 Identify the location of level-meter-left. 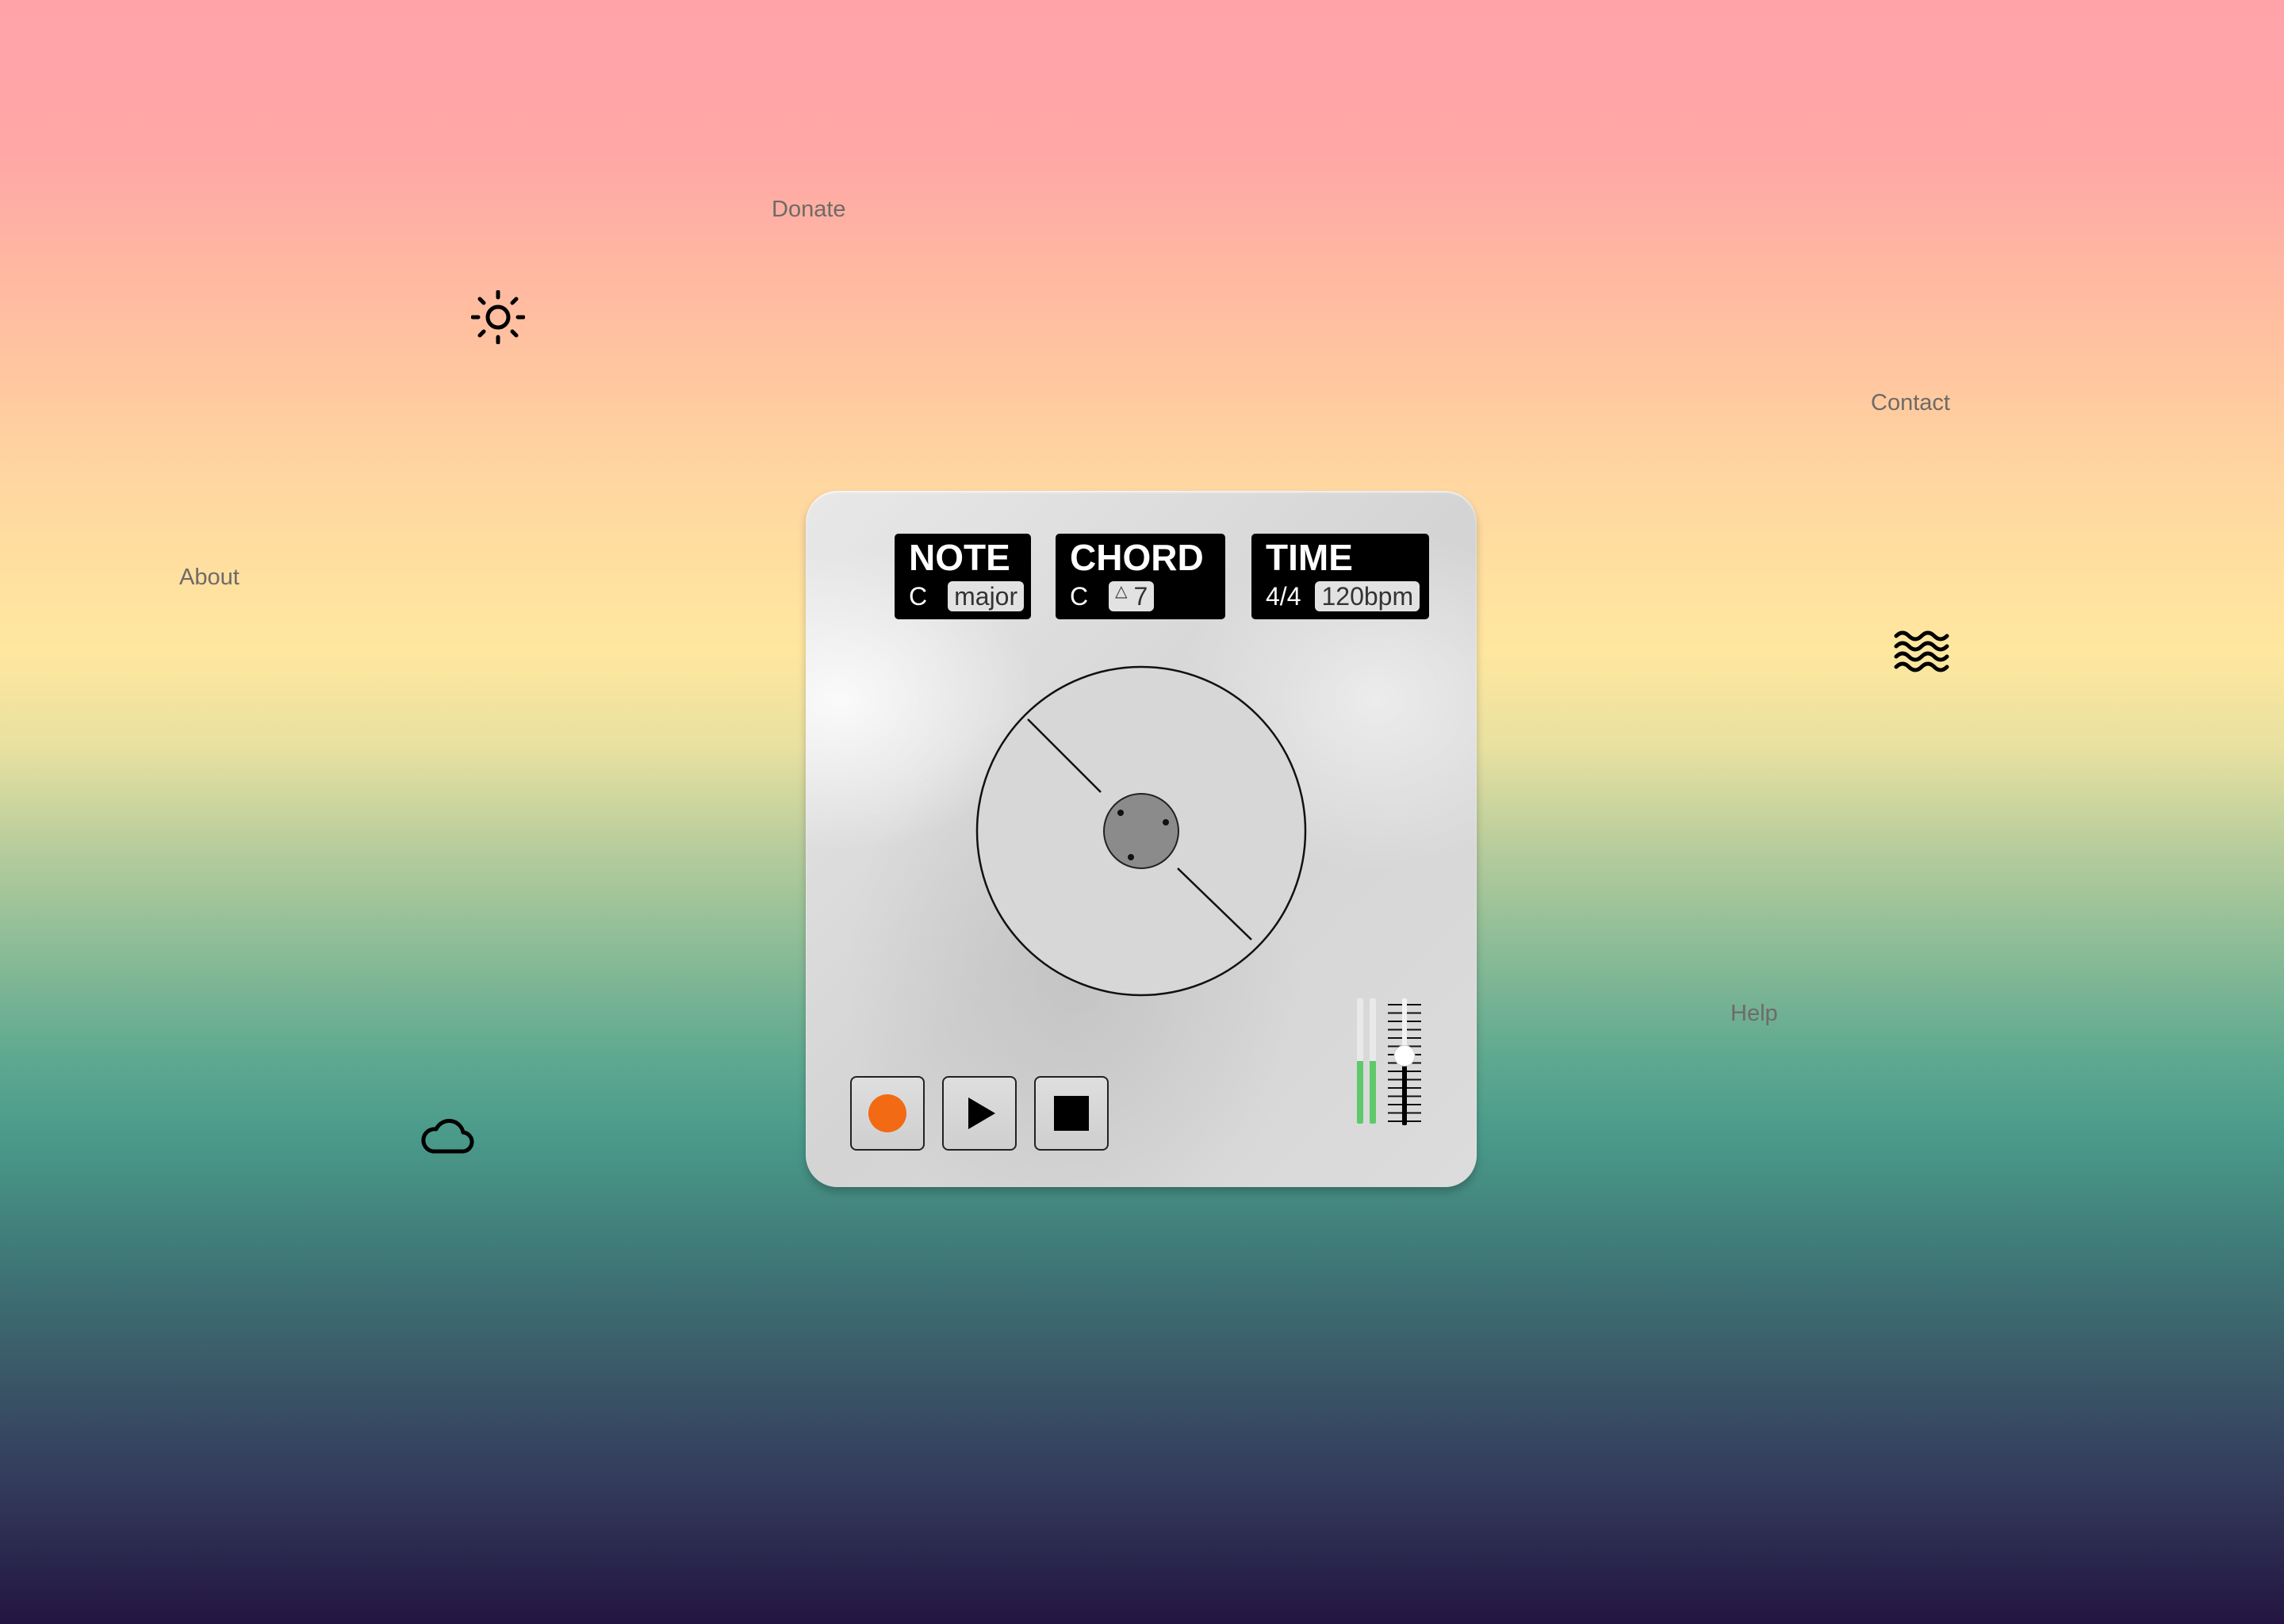
(1360, 1061).